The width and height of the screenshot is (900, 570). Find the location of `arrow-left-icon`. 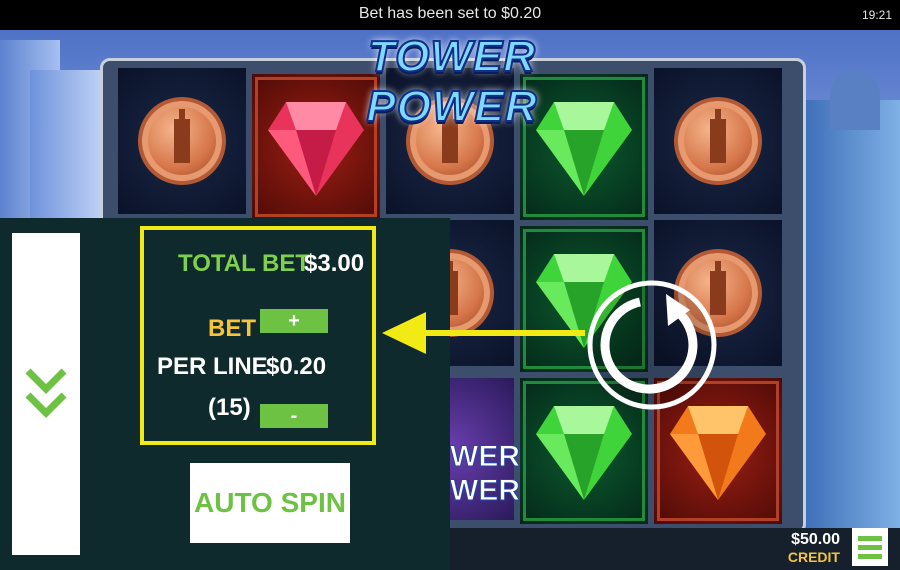

arrow-left-icon is located at coordinates (483, 333).